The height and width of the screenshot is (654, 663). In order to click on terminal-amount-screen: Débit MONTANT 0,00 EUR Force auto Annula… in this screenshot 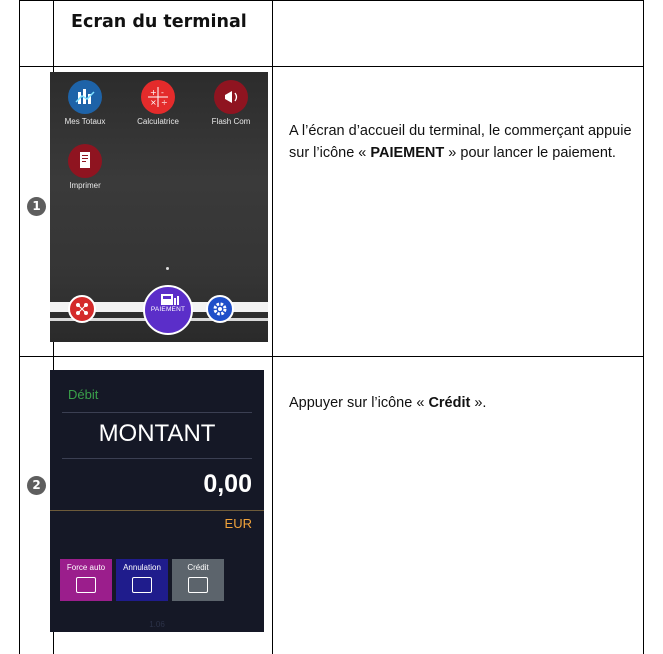, I will do `click(157, 501)`.